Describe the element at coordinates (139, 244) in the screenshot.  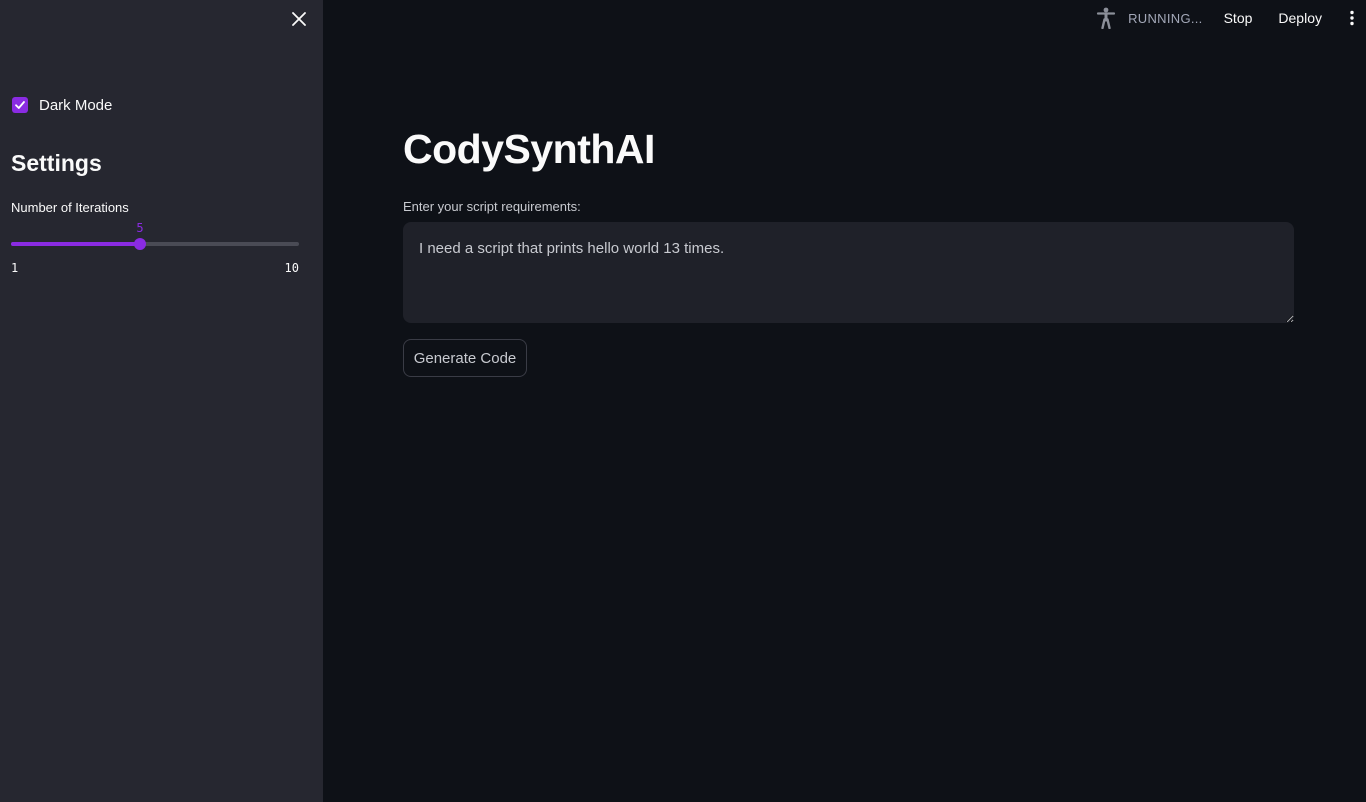
I see `slider-thumb` at that location.